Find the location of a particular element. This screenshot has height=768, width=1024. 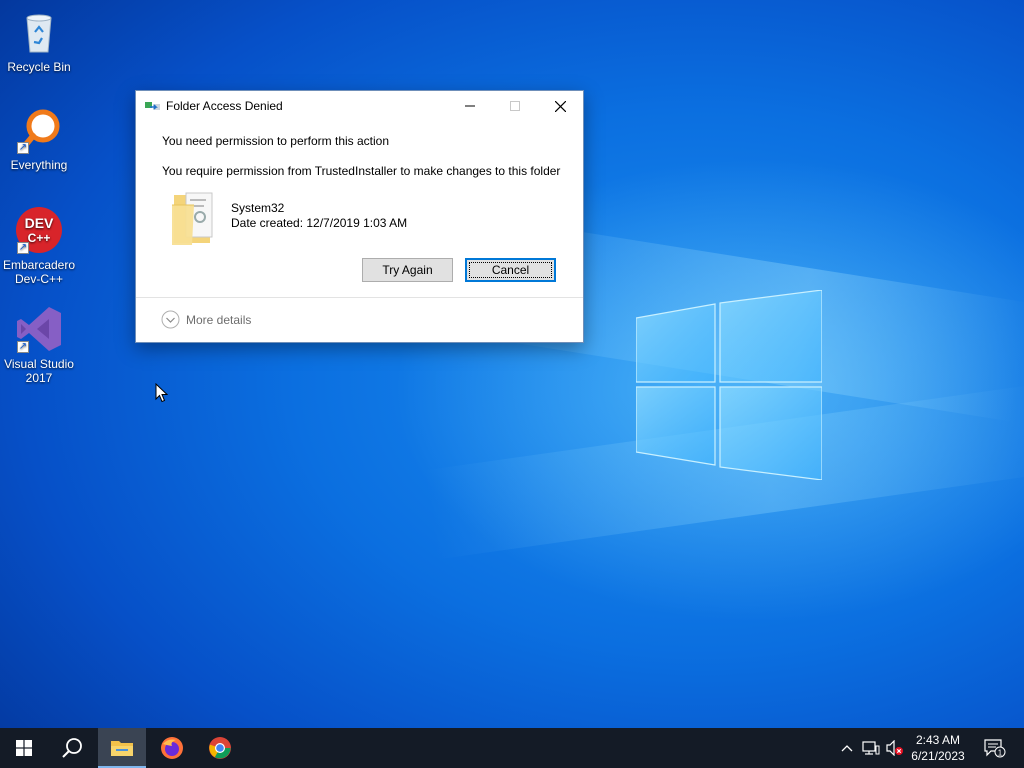

focus-rectangle is located at coordinates (510, 270).